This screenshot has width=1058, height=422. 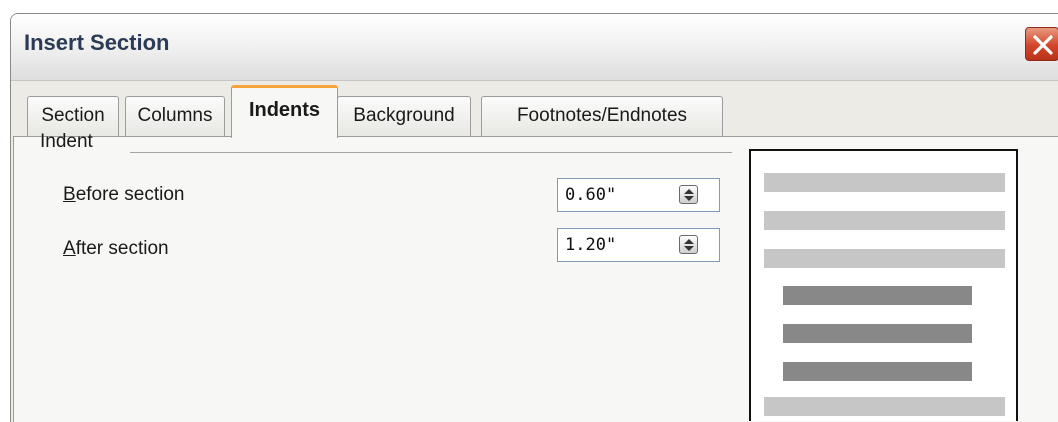 I want to click on before-section-label: Before section, so click(x=123, y=195).